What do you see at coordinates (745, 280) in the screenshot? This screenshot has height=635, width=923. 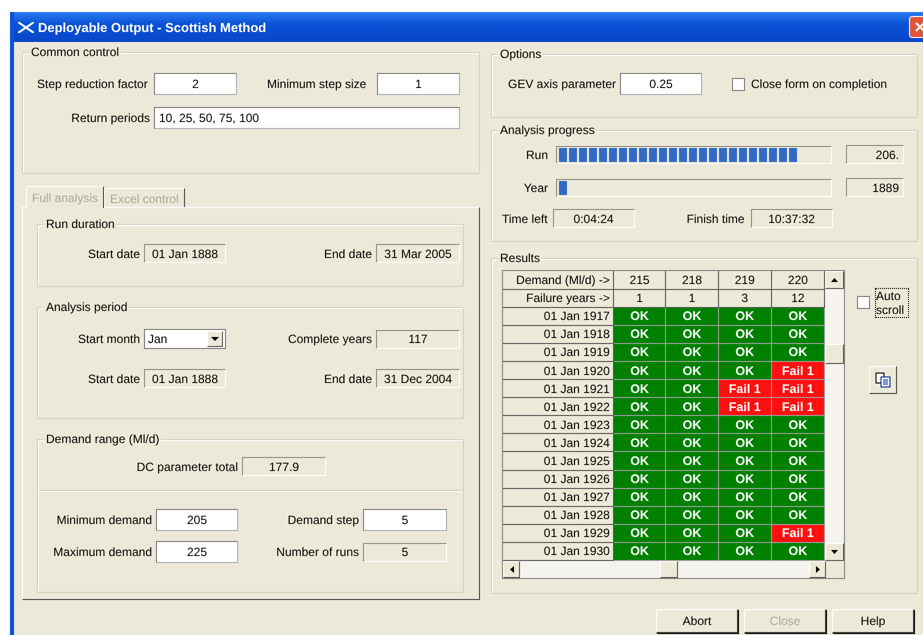 I see `column-header: 219` at bounding box center [745, 280].